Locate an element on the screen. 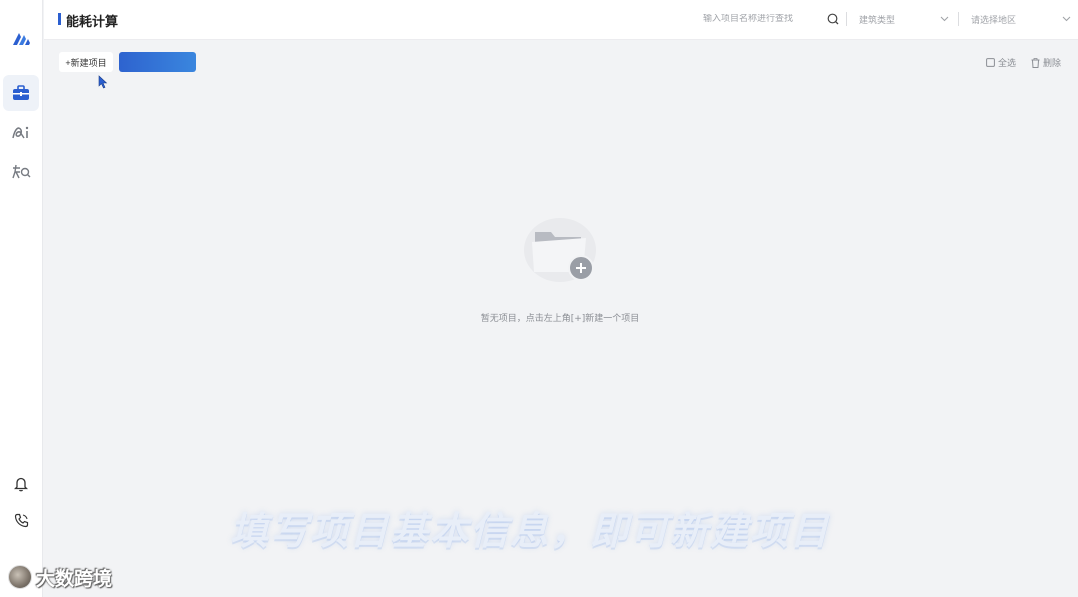 Image resolution: width=1078 pixels, height=597 pixels. ai-icon is located at coordinates (20, 132).